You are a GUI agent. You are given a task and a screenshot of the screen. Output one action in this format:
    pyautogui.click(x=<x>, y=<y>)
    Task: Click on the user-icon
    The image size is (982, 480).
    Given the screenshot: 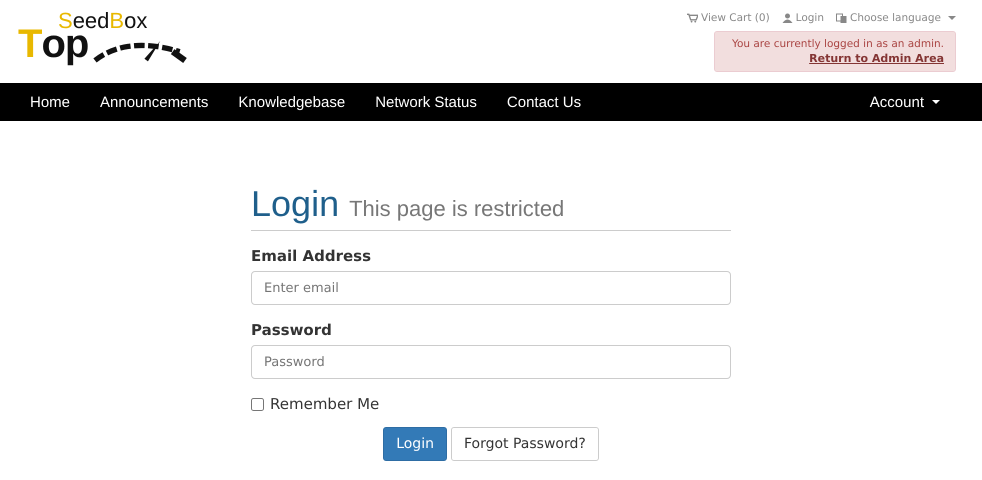 What is the action you would take?
    pyautogui.click(x=787, y=18)
    